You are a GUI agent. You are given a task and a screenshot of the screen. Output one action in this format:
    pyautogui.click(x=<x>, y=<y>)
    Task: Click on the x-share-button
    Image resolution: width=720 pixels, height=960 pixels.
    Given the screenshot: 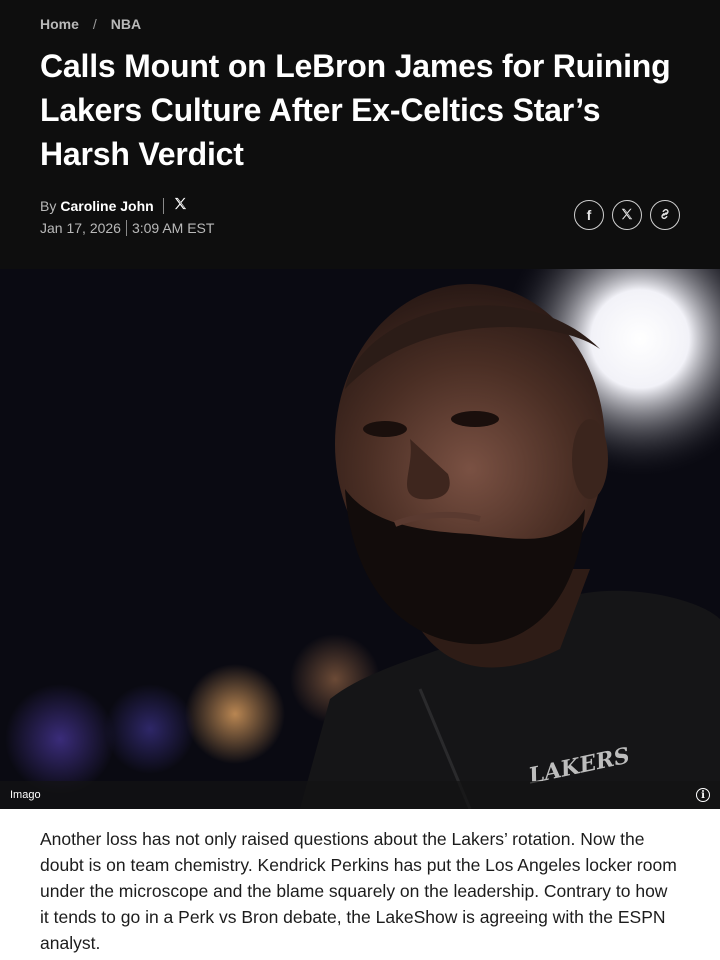 What is the action you would take?
    pyautogui.click(x=627, y=215)
    